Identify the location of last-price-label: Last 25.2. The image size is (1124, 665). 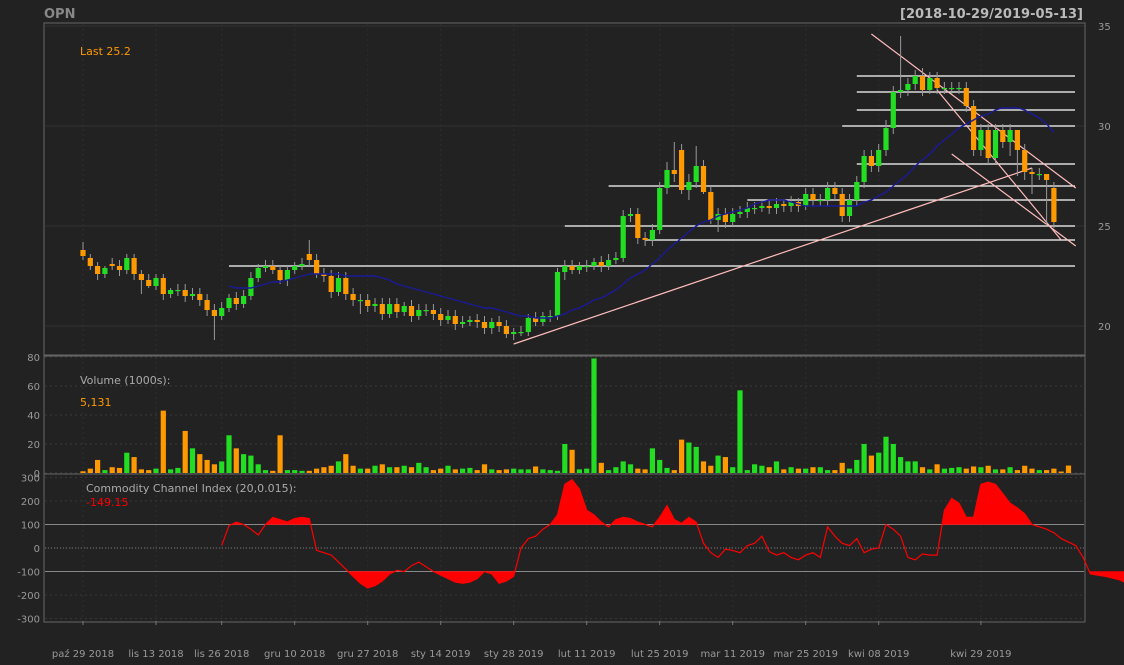
(105, 51).